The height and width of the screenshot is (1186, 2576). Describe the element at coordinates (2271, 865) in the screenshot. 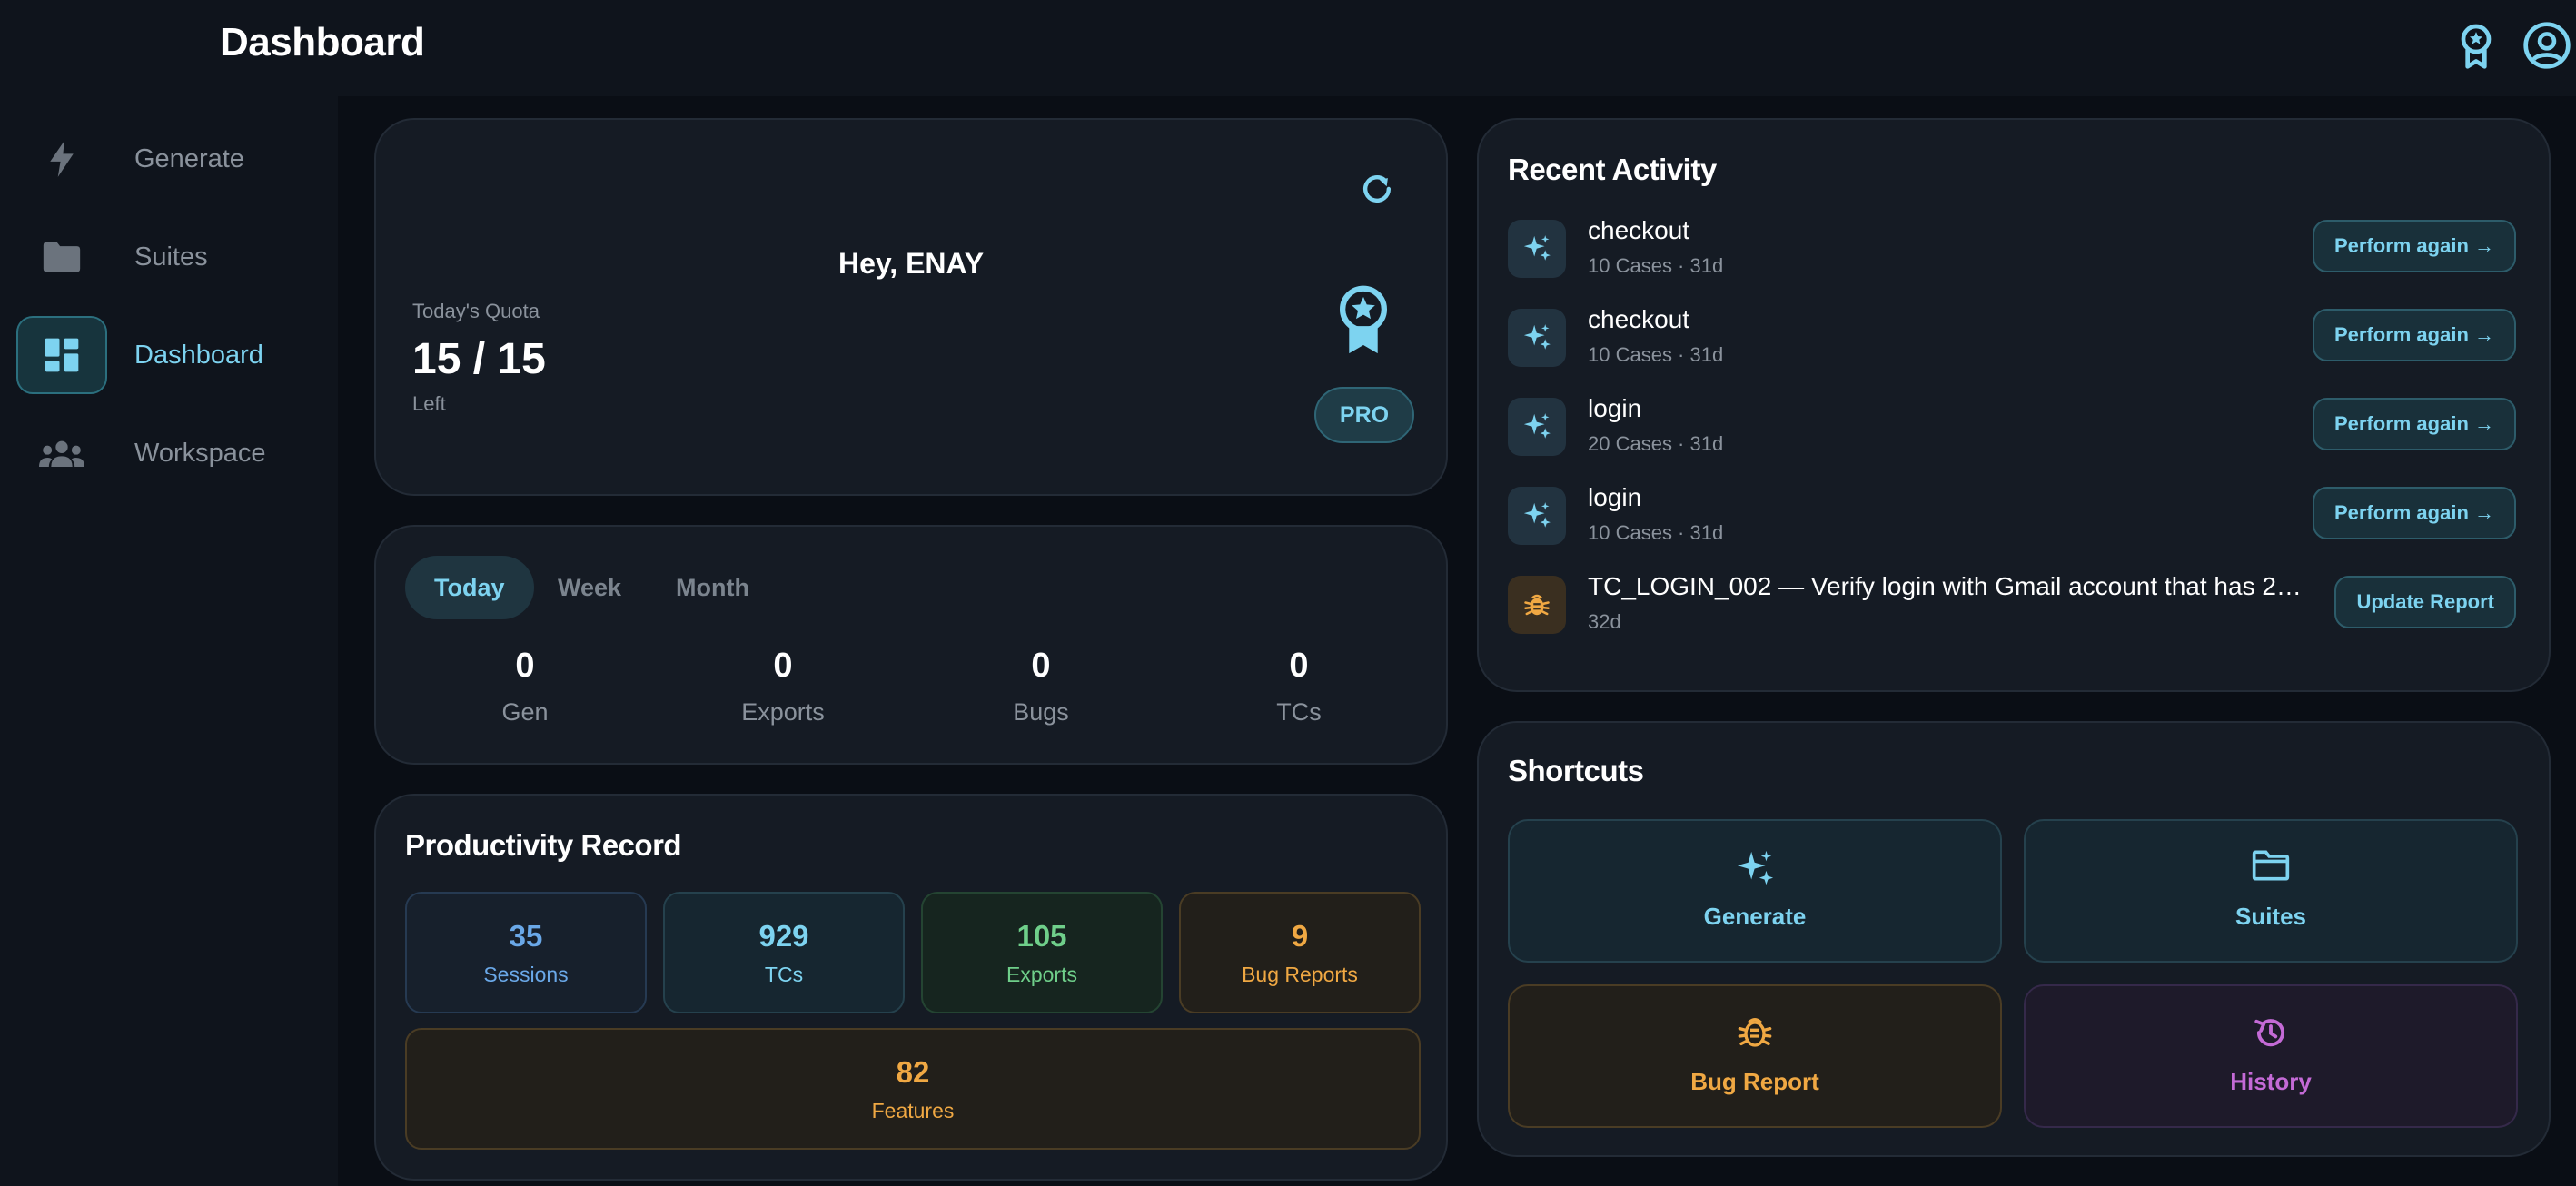

I see `folder-outline-icon` at that location.